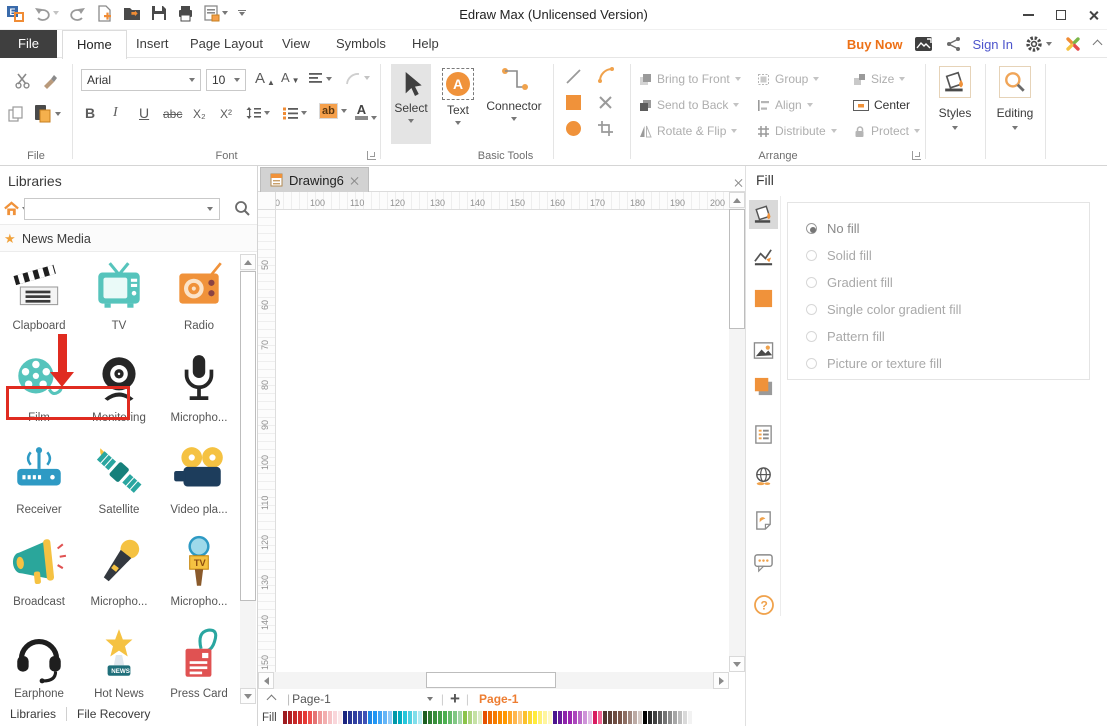  What do you see at coordinates (947, 282) in the screenshot?
I see `fill-option-radio: Gradient fill` at bounding box center [947, 282].